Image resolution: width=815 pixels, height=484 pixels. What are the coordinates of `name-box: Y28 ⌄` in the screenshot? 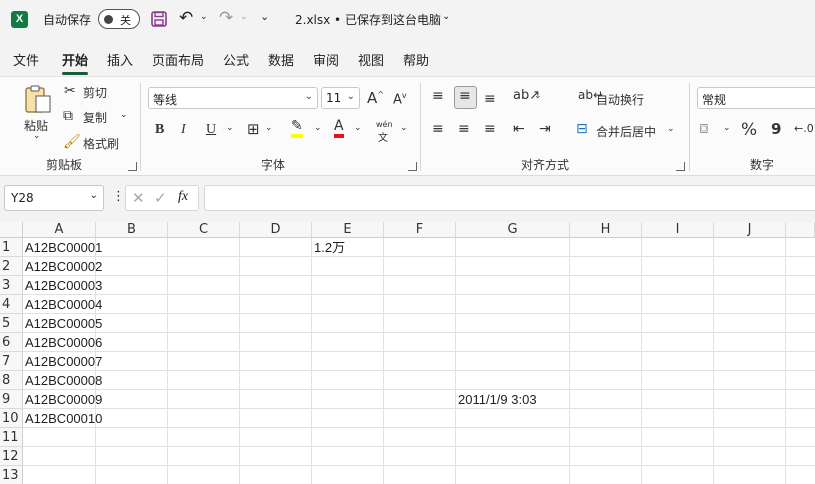 It's located at (54, 198).